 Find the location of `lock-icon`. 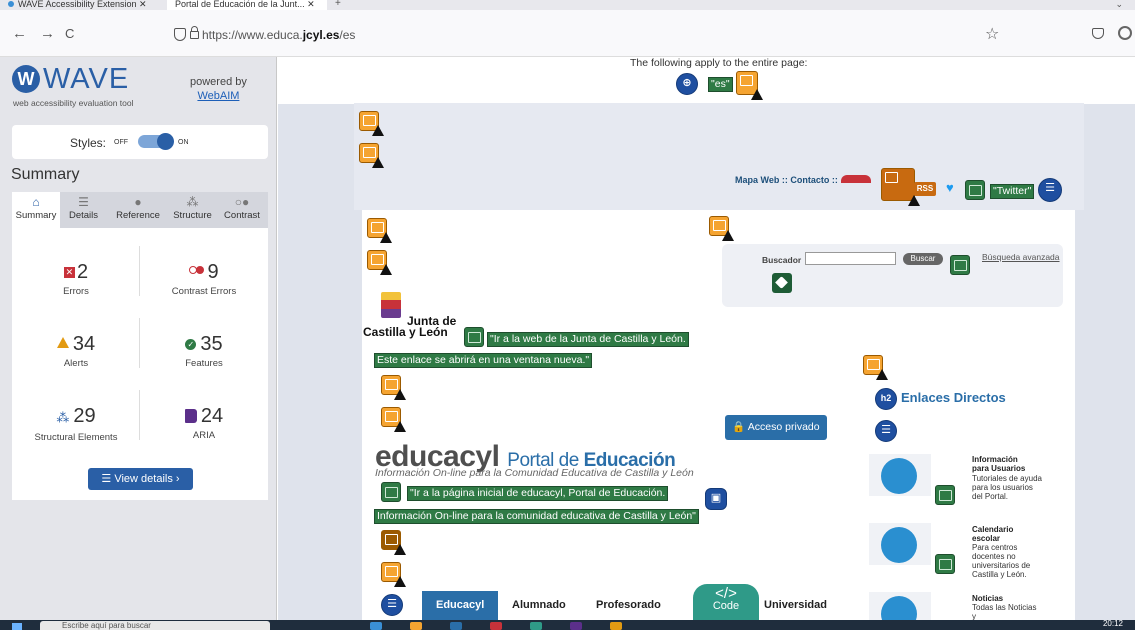

lock-icon is located at coordinates (194, 32).